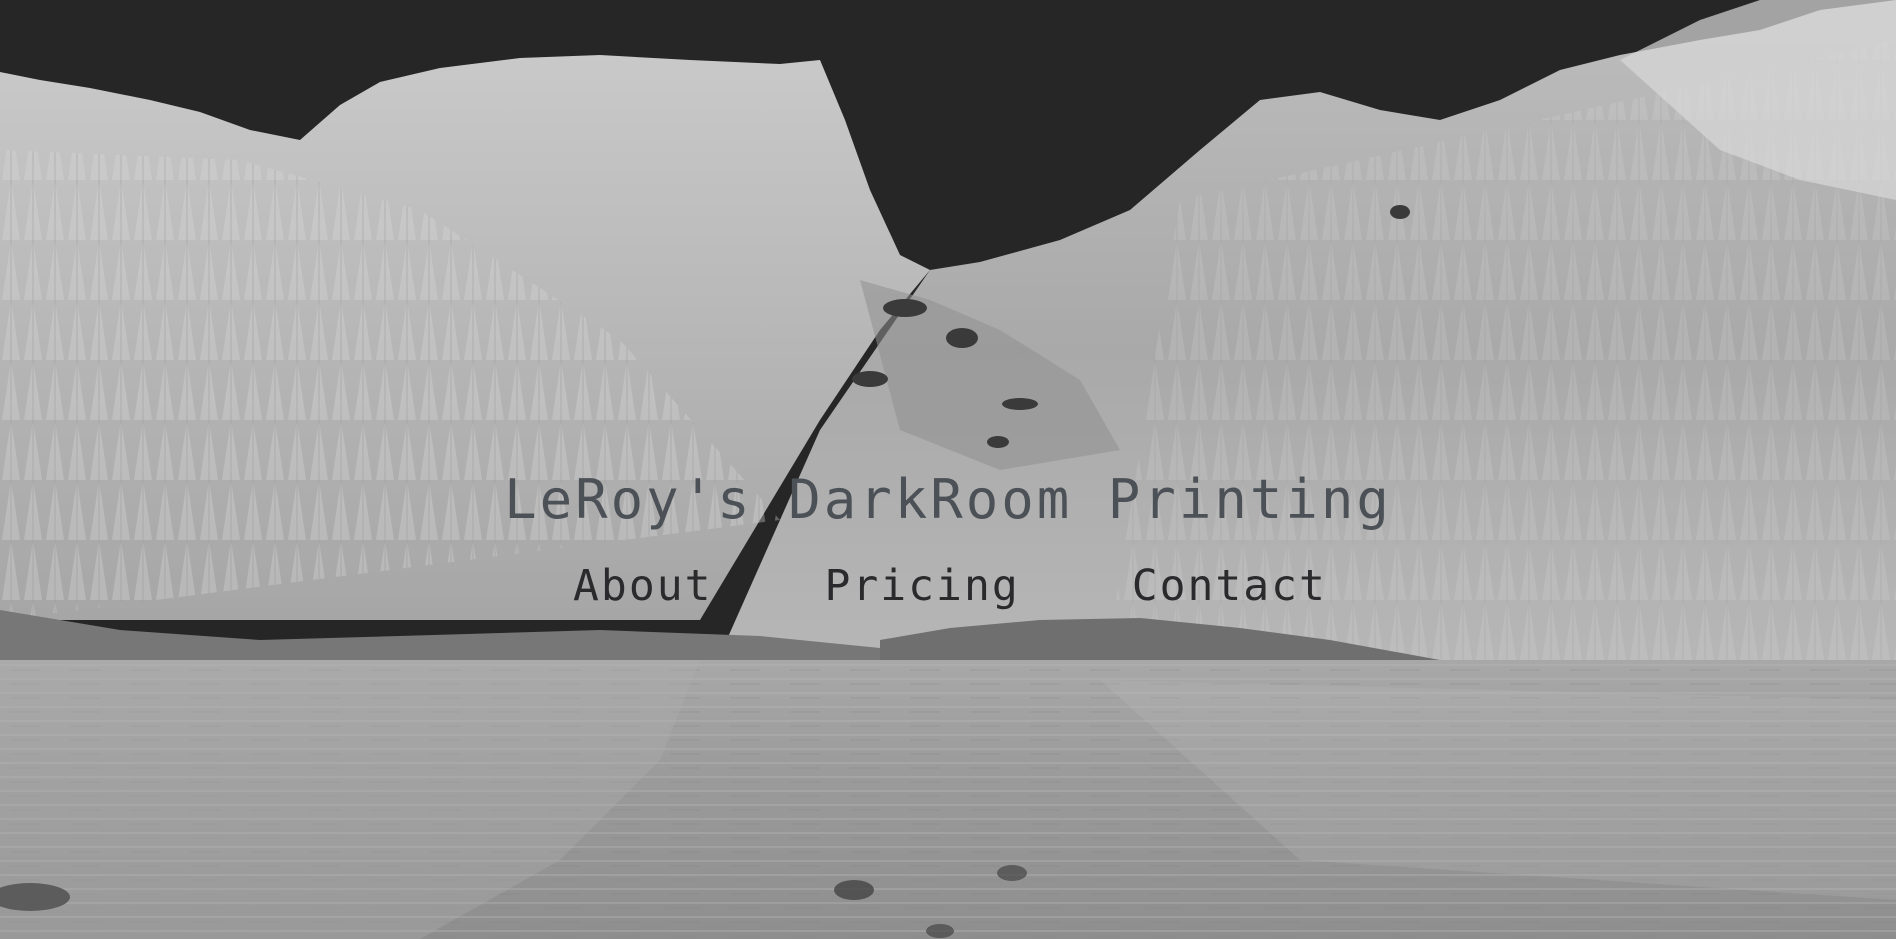  What do you see at coordinates (922, 586) in the screenshot?
I see `nav-link-pricing: Pricing` at bounding box center [922, 586].